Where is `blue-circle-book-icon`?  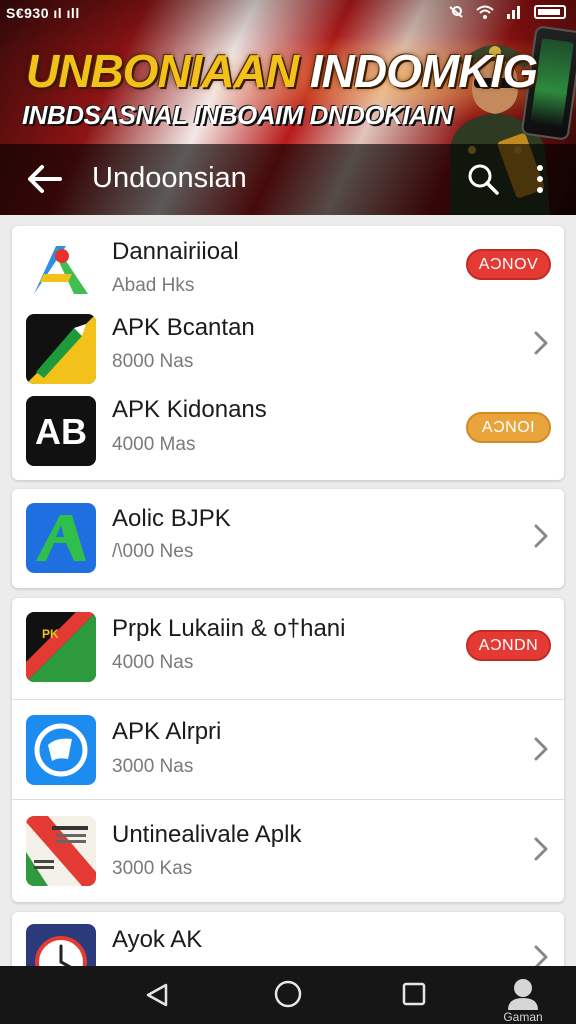 blue-circle-book-icon is located at coordinates (61, 750).